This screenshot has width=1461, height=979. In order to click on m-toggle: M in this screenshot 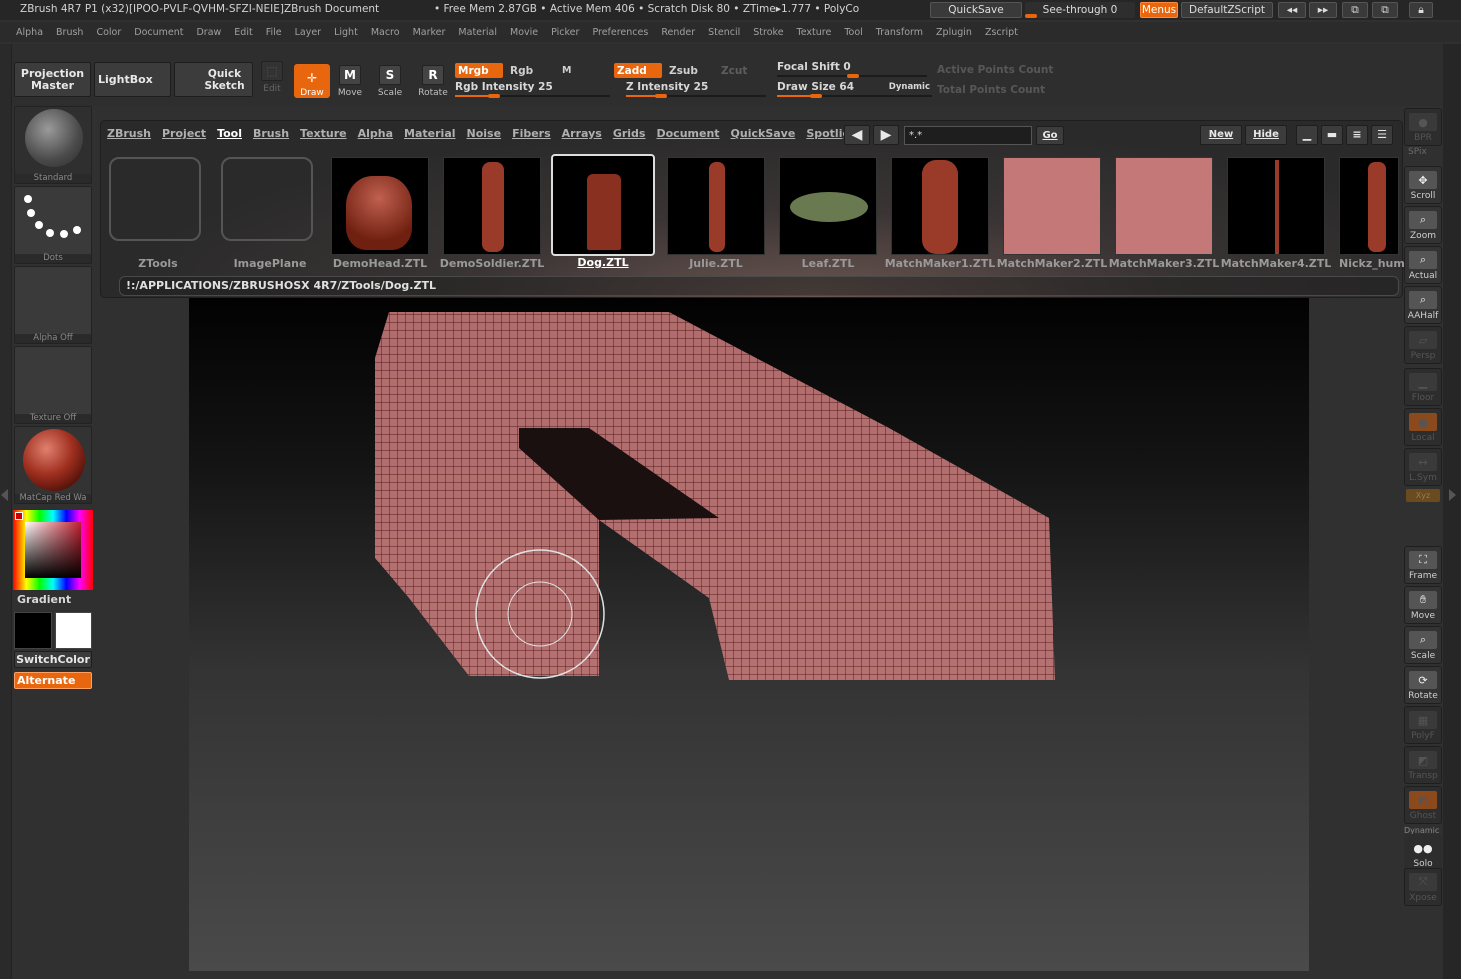, I will do `click(584, 70)`.